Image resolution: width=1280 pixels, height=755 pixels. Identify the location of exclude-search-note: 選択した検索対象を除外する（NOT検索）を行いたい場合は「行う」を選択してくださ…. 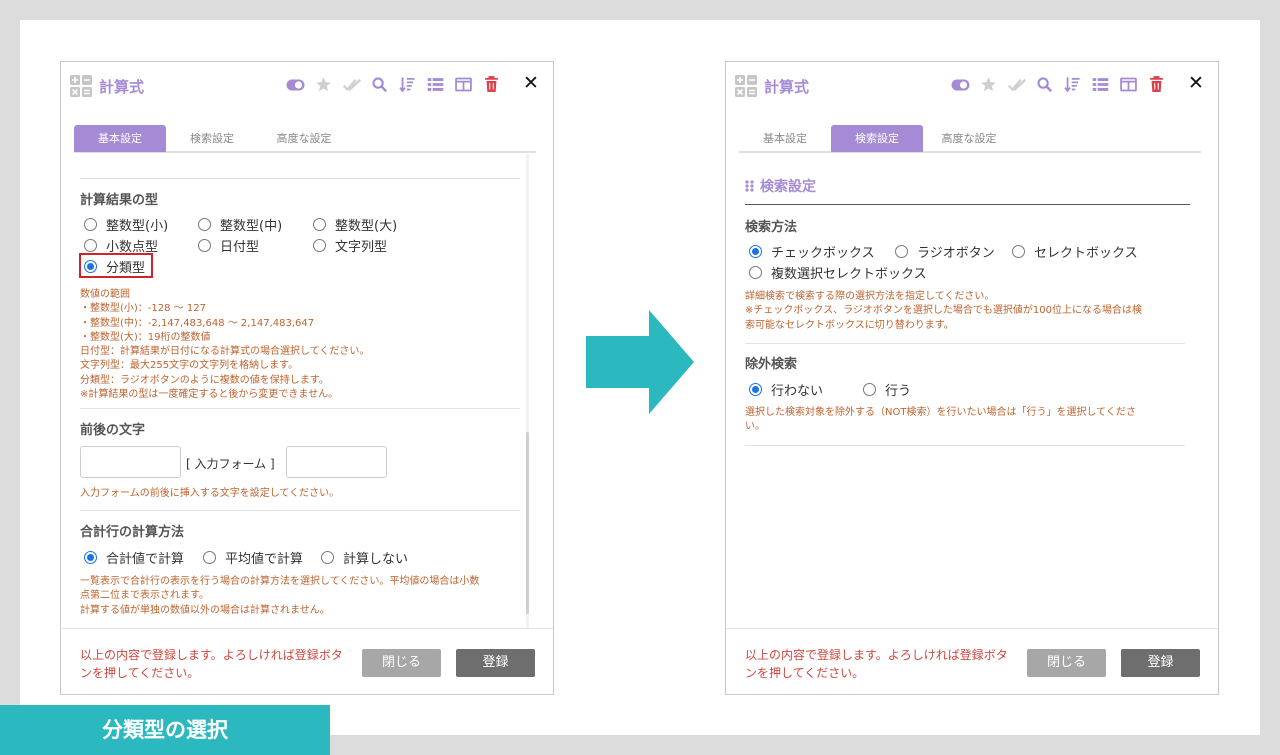
(940, 420).